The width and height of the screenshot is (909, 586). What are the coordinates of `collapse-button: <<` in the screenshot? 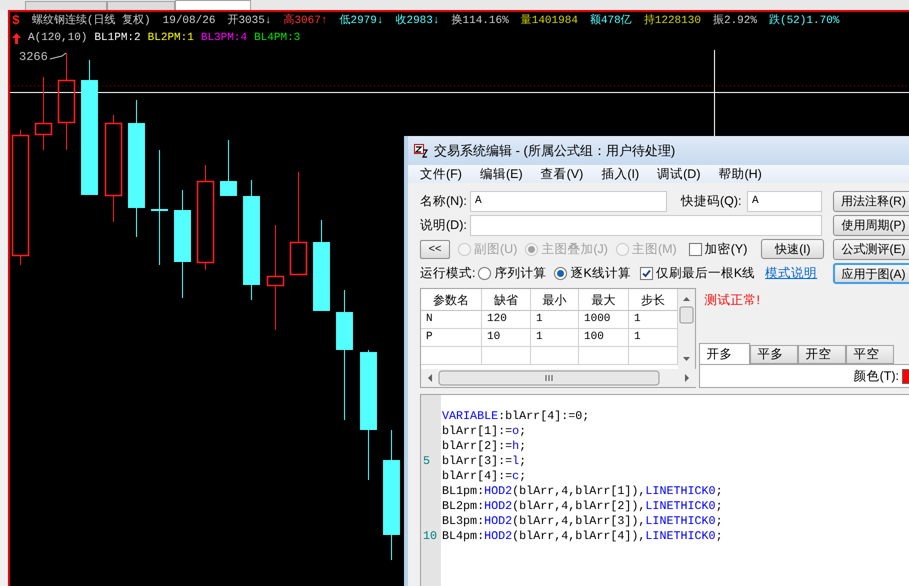 It's located at (435, 249).